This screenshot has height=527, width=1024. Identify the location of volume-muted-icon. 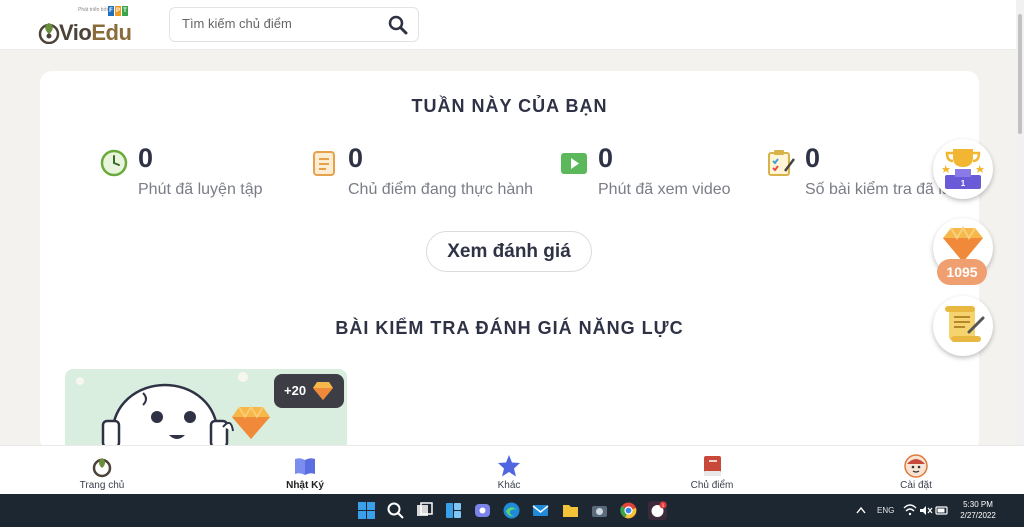
(926, 510).